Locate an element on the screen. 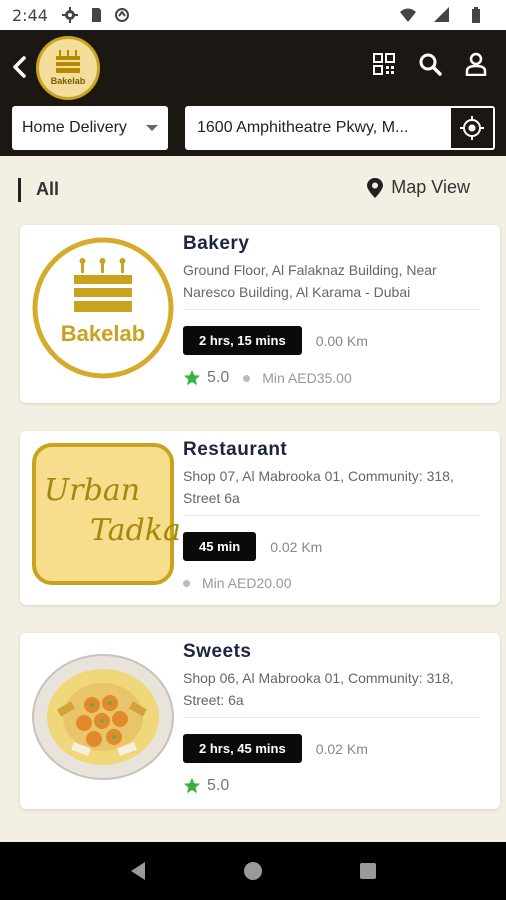  store-logo-text-1: Urban is located at coordinates (92, 490).